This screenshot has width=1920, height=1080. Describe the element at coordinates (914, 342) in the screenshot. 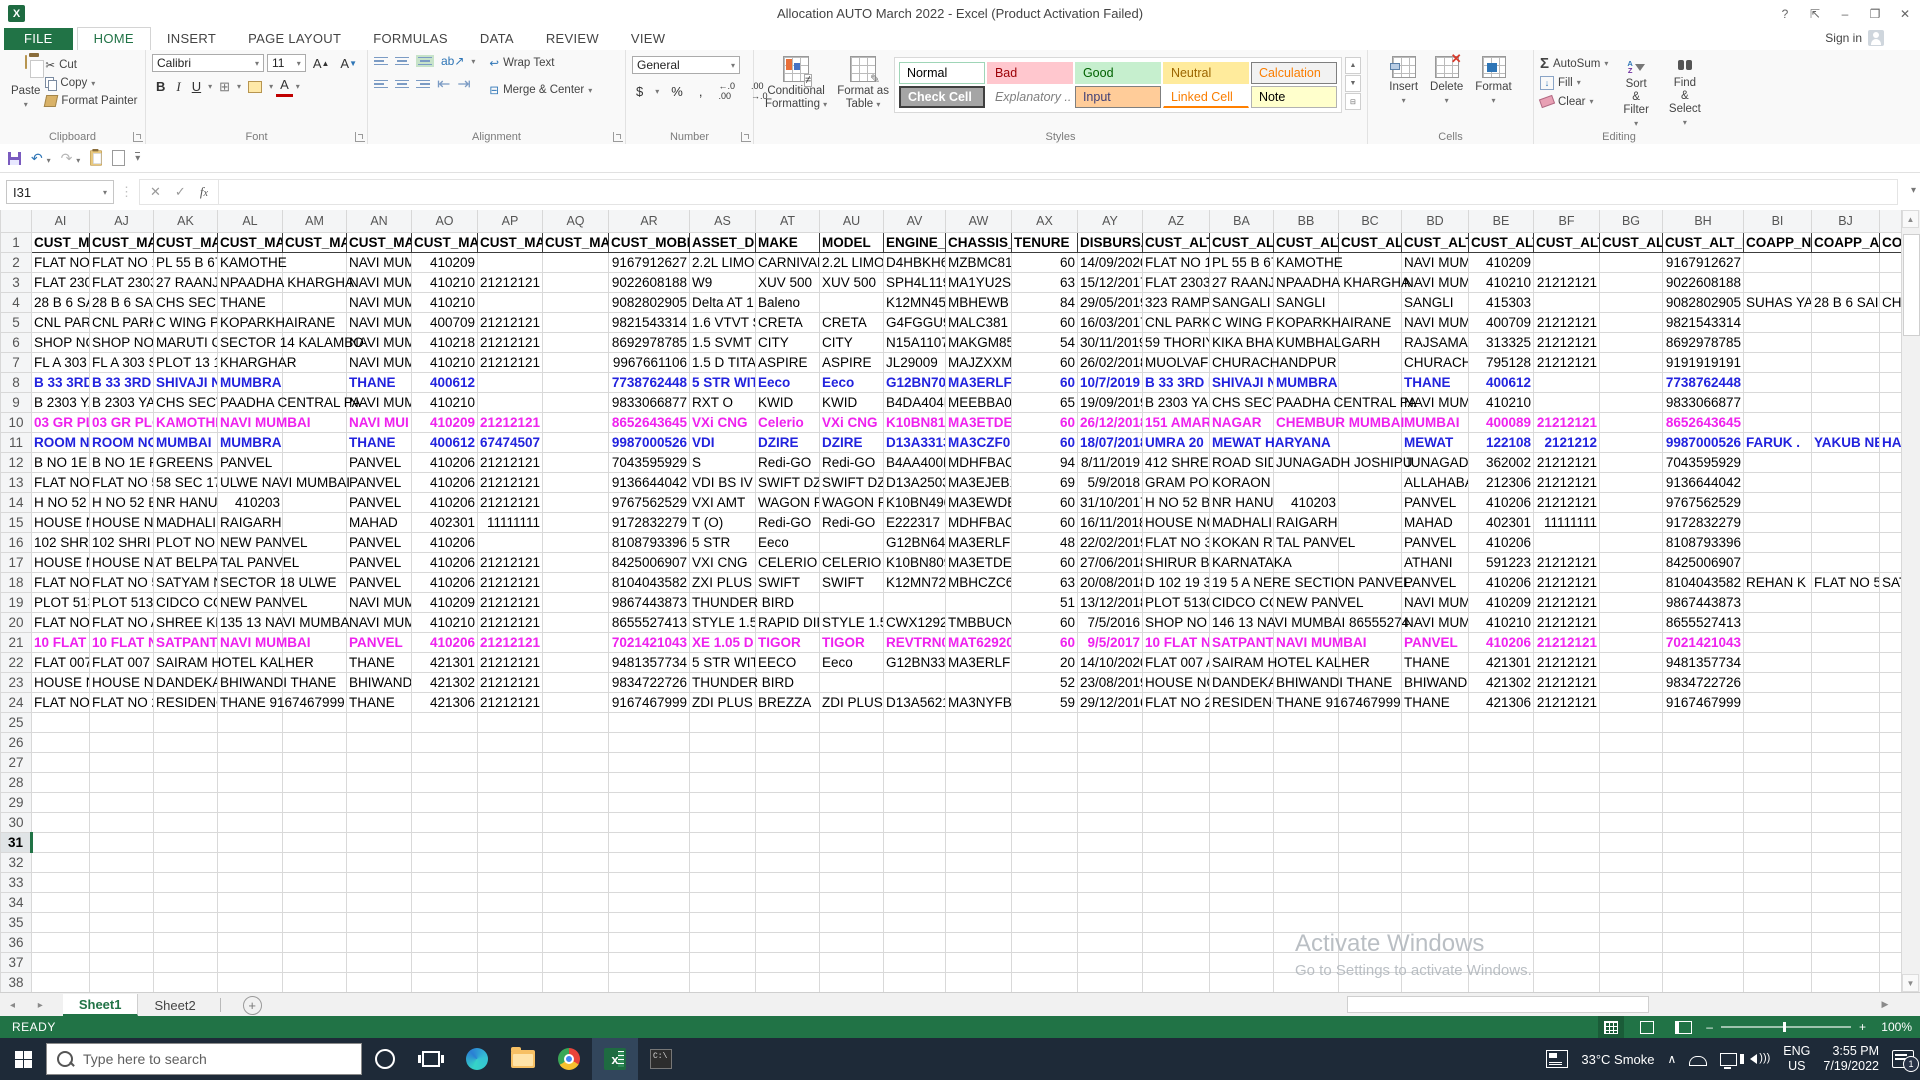

I see `cell-AV6: N15A1107` at that location.